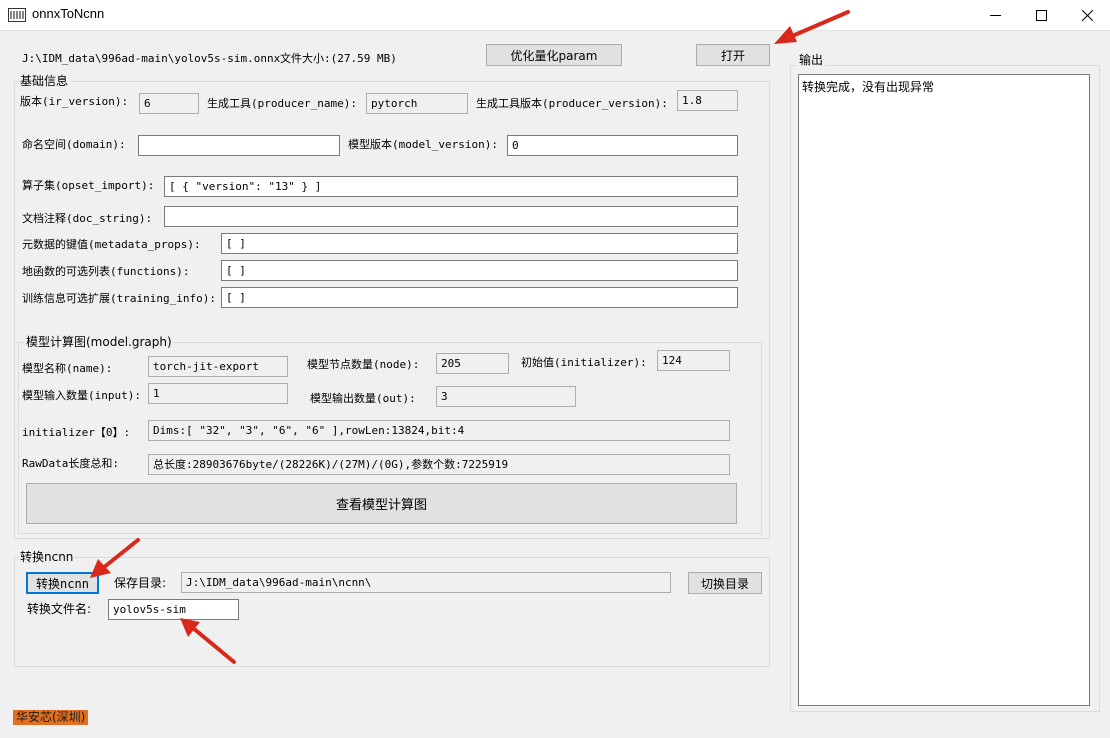 The height and width of the screenshot is (738, 1110). I want to click on file-path-label: J:\IDM_data\996ad-main\yolov5s-sim.onnx, so click(151, 58).